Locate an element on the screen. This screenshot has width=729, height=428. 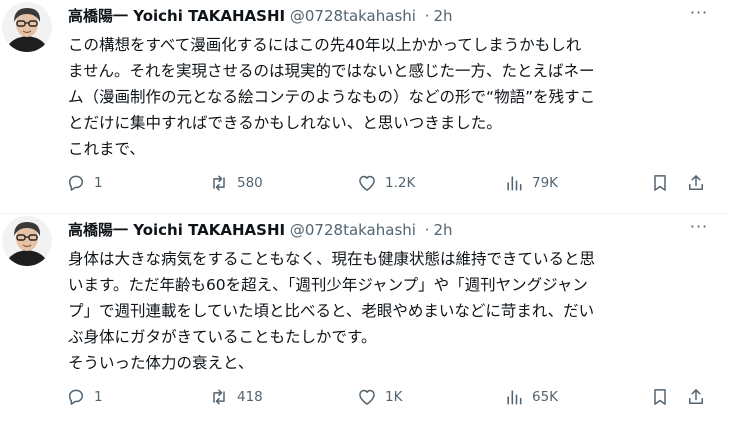
retweet-button: 580 is located at coordinates (236, 183).